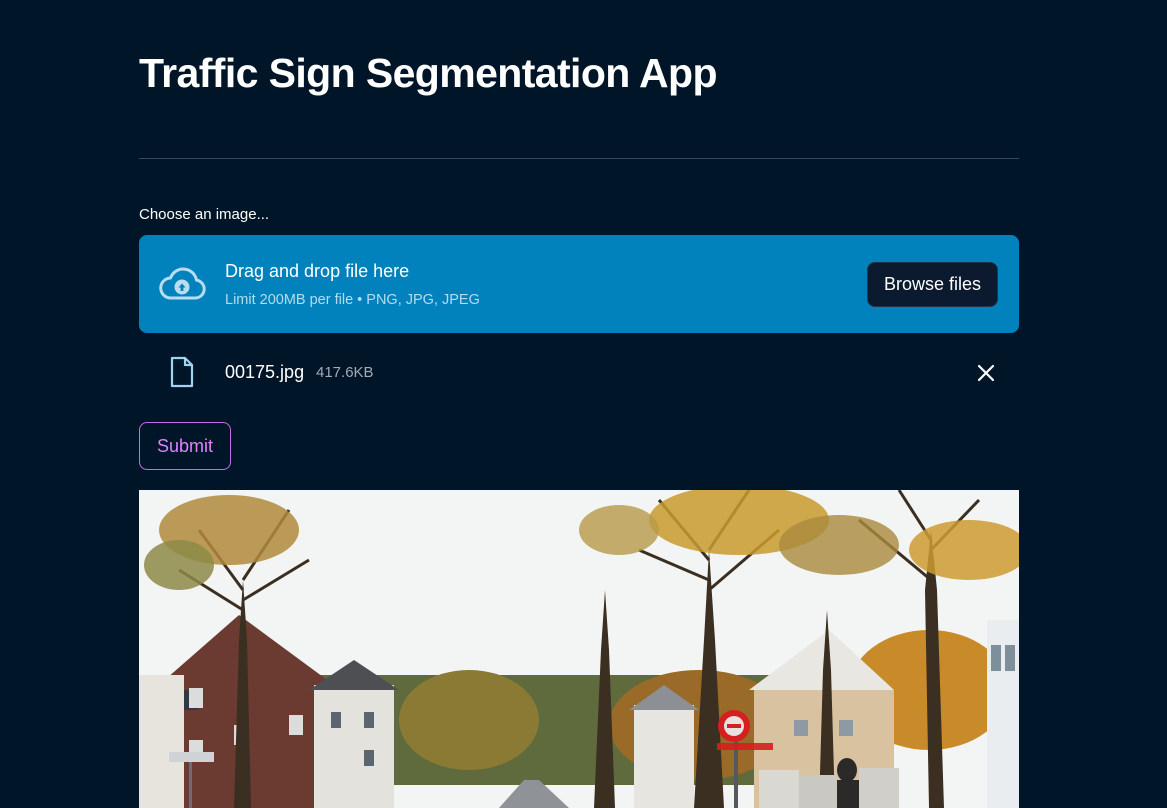 The height and width of the screenshot is (808, 1167). Describe the element at coordinates (185, 446) in the screenshot. I see `submit-button: Submit` at that location.